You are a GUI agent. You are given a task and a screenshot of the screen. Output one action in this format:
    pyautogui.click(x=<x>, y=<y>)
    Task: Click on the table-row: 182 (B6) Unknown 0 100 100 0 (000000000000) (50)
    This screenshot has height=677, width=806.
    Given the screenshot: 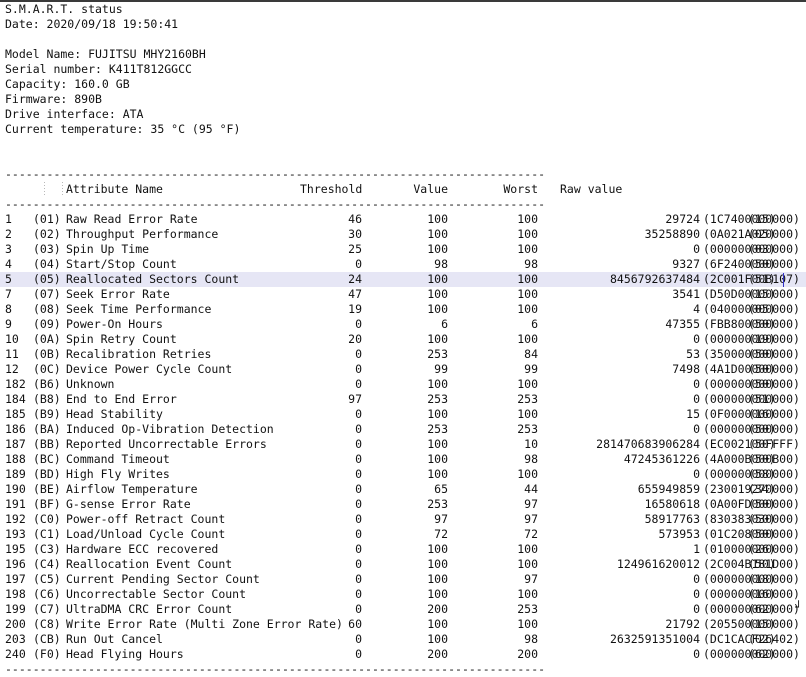 What is the action you would take?
    pyautogui.click(x=403, y=384)
    